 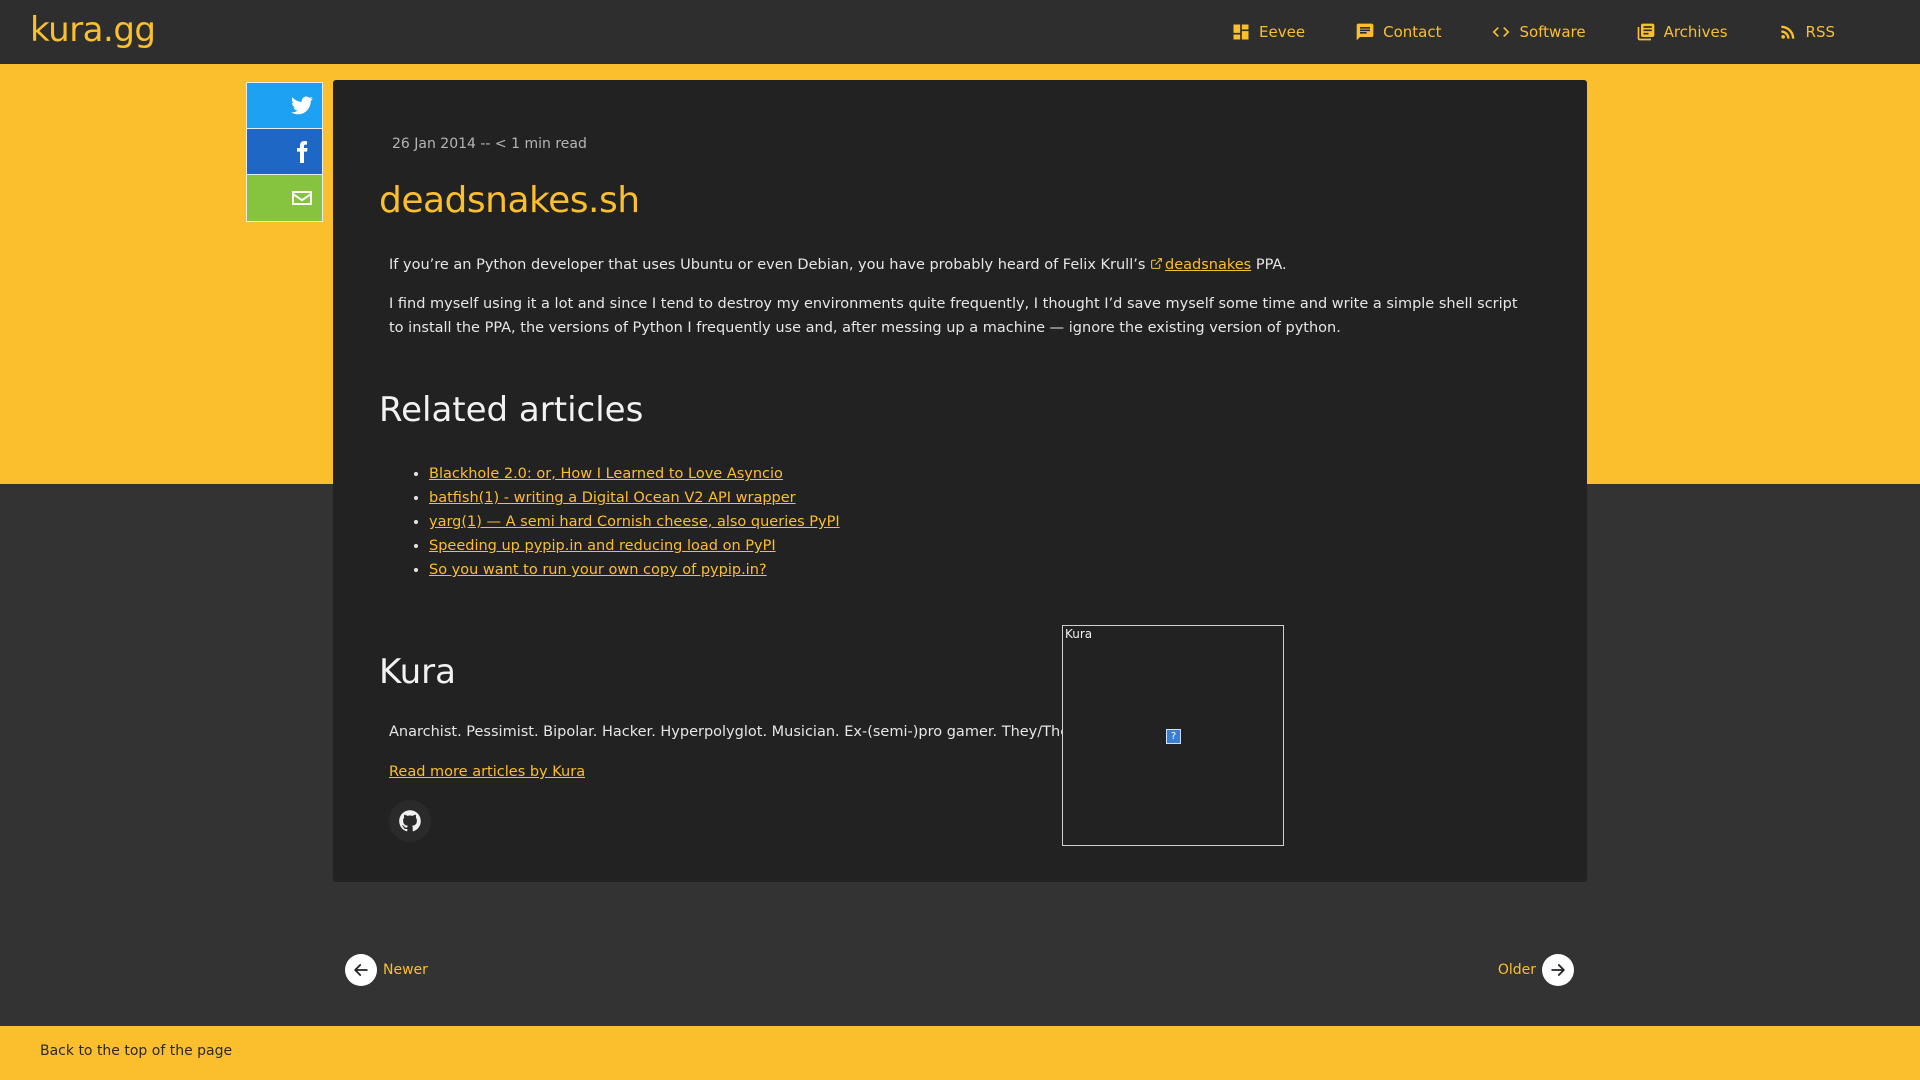 I want to click on nav-item-eevee: Eevee, so click(x=1268, y=32).